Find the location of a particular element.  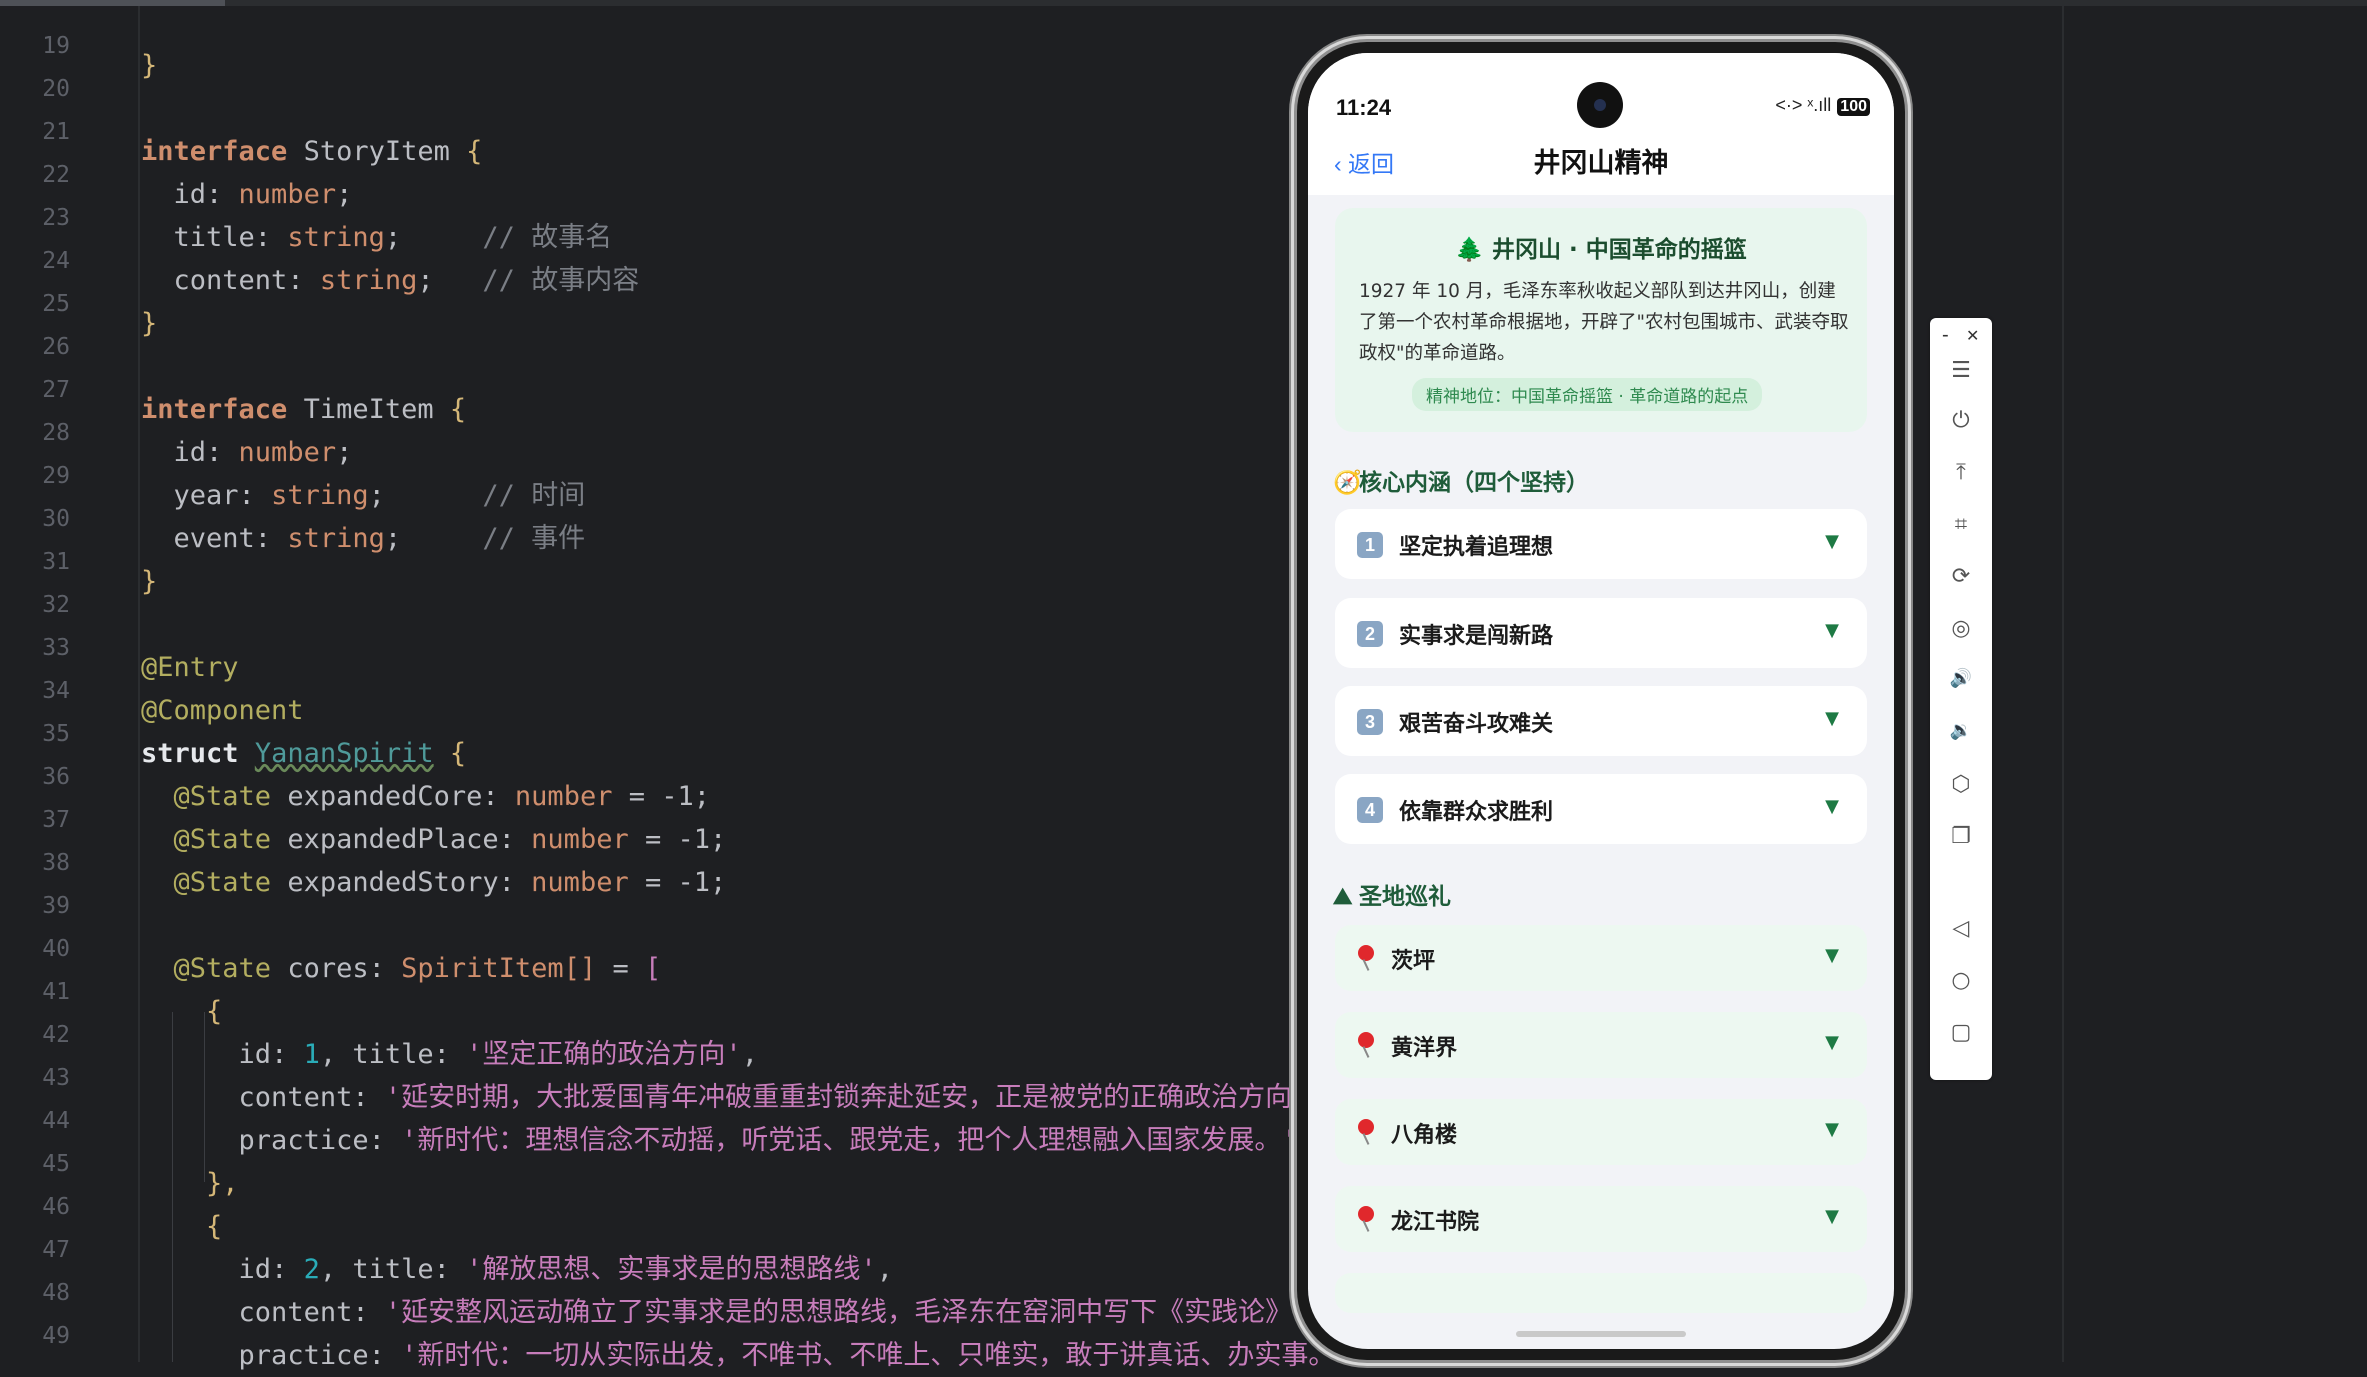

code-line: 37 @State expandedPlace: number = -1; is located at coordinates (650, 817).